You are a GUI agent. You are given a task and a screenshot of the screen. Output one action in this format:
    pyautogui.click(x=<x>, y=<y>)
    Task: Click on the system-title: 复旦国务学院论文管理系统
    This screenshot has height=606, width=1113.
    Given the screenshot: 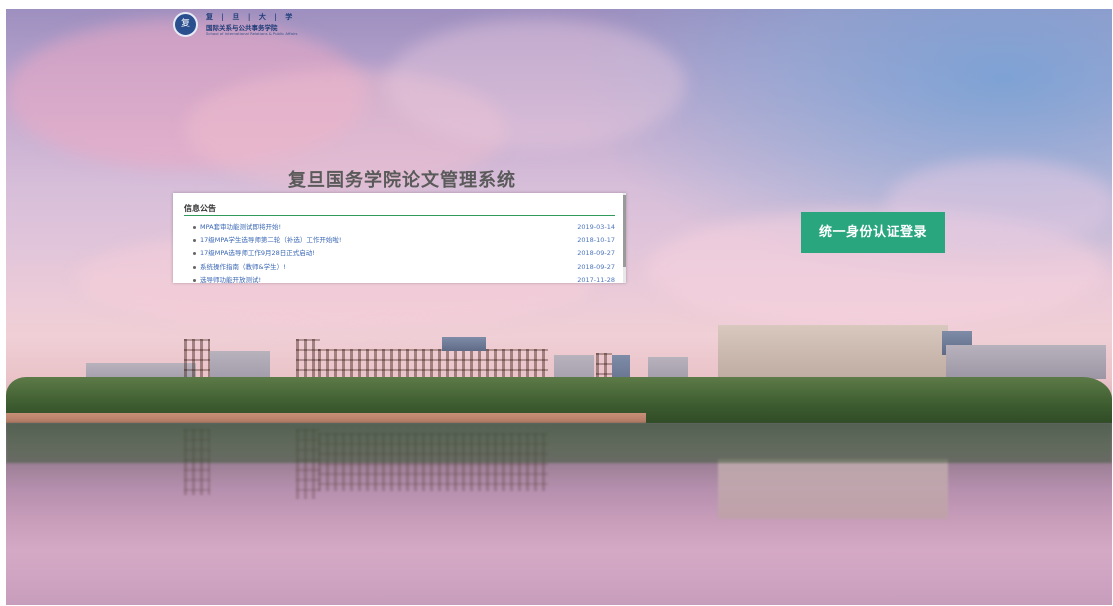 What is the action you would take?
    pyautogui.click(x=402, y=180)
    